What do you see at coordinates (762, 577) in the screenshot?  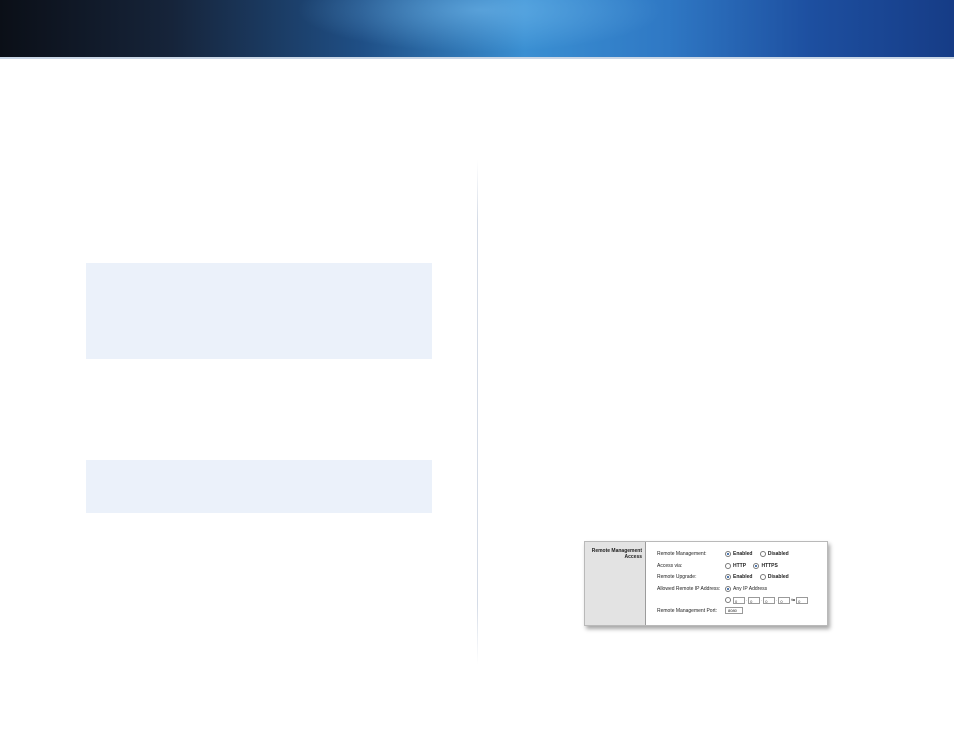 I see `remote-upgrade-disabled-radio` at bounding box center [762, 577].